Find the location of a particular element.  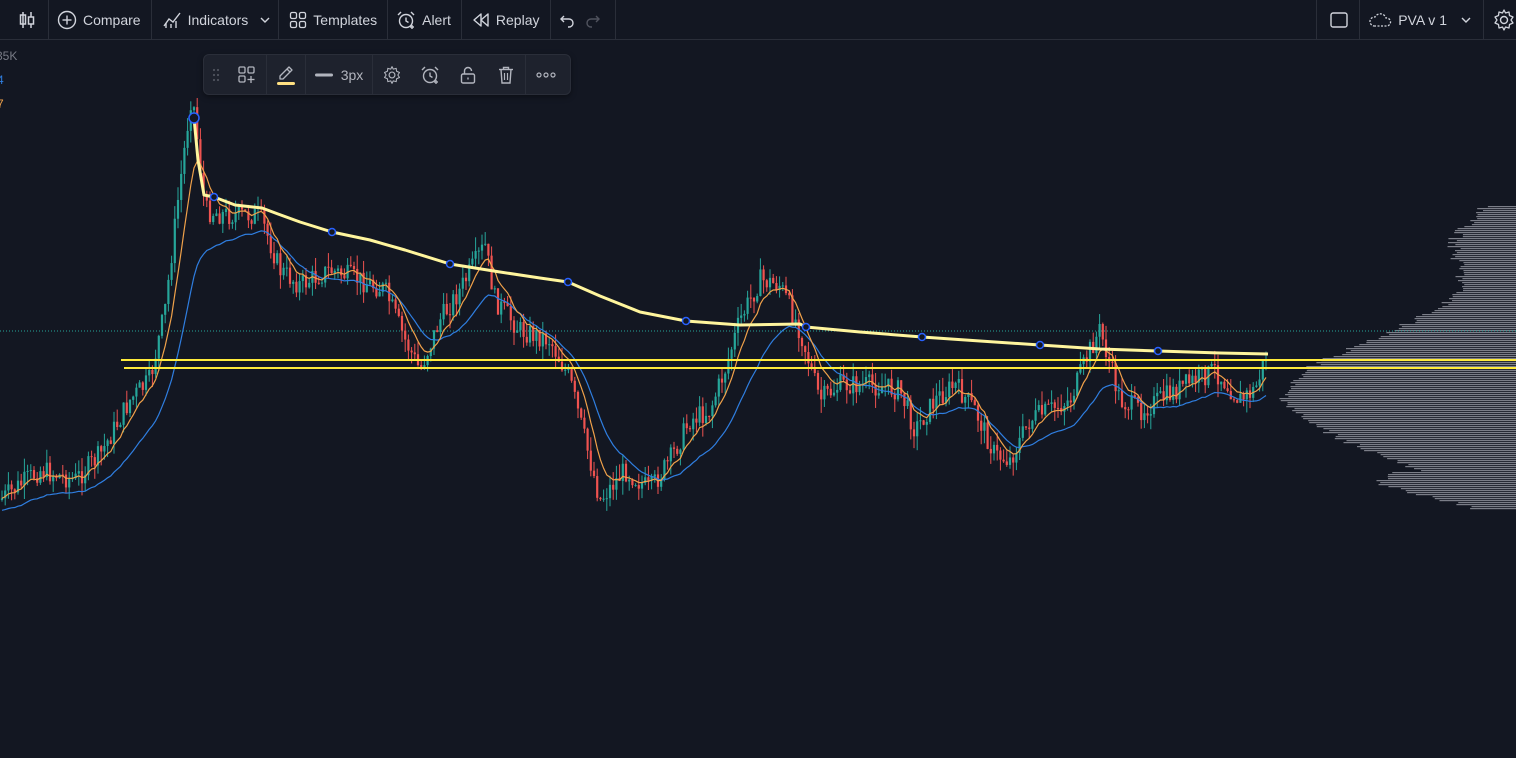

delete-button is located at coordinates (506, 74).